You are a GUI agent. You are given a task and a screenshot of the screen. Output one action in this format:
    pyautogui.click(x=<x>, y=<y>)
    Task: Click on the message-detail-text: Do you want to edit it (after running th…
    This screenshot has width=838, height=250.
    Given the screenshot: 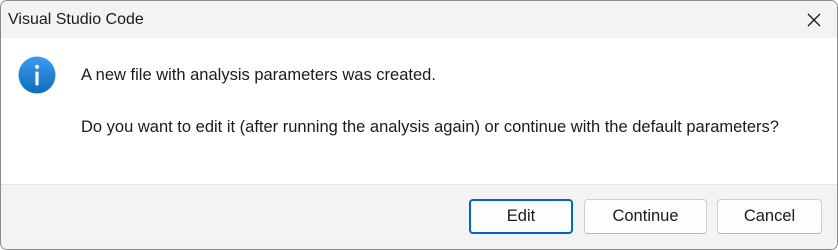 What is the action you would take?
    pyautogui.click(x=430, y=127)
    